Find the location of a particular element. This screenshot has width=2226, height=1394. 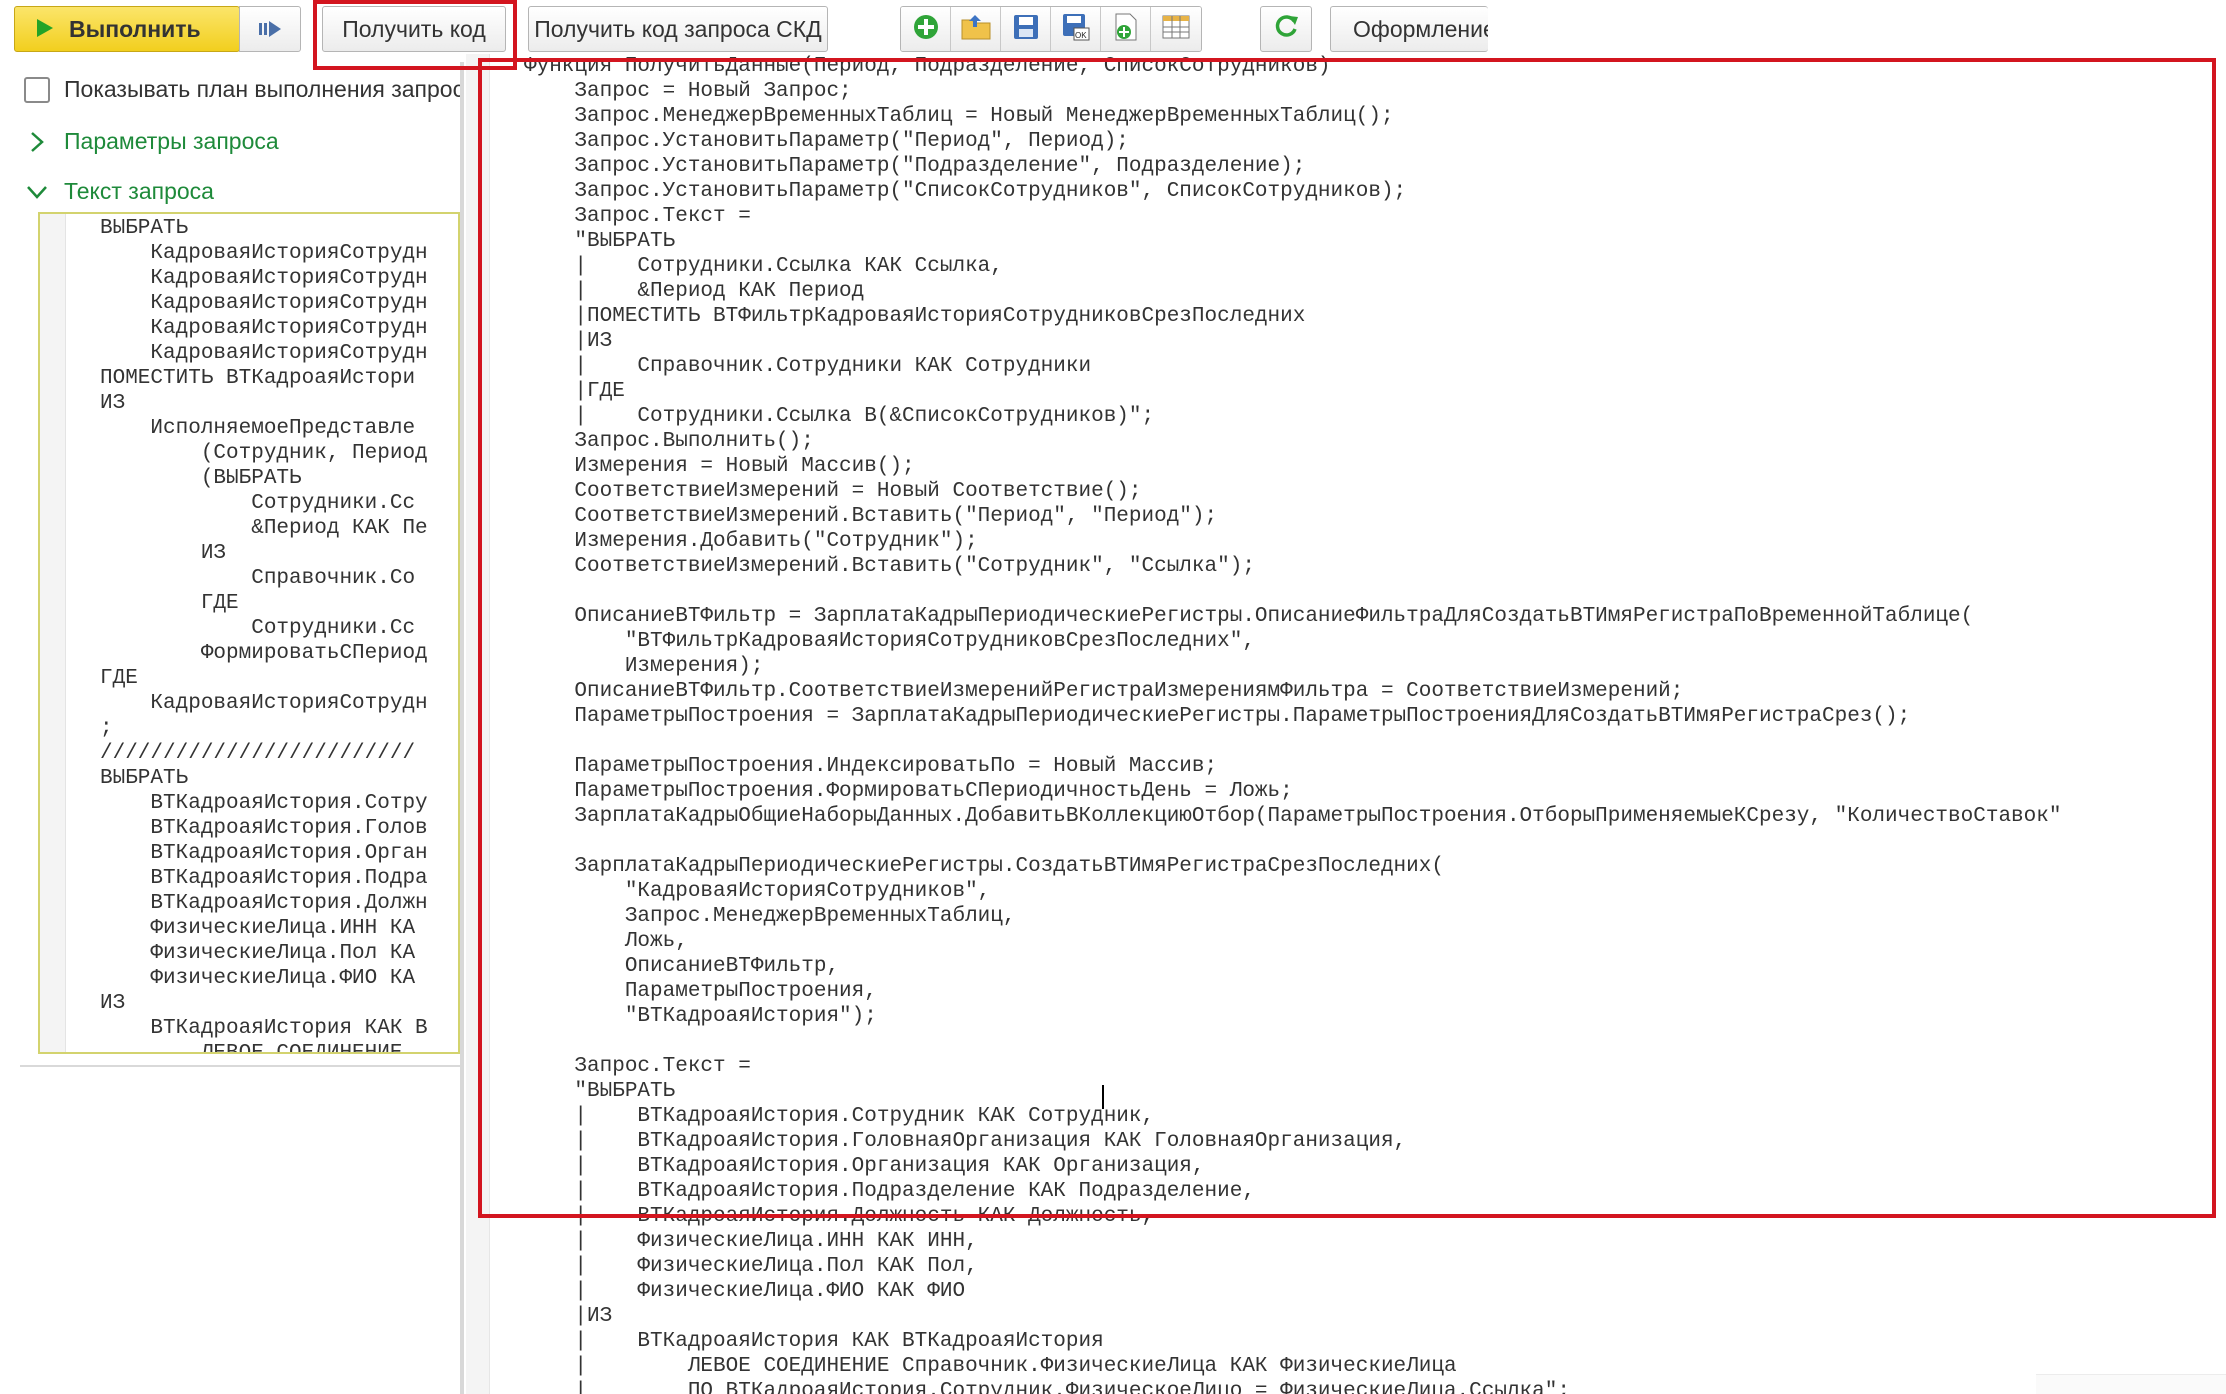

refresh-icon is located at coordinates (1286, 29).